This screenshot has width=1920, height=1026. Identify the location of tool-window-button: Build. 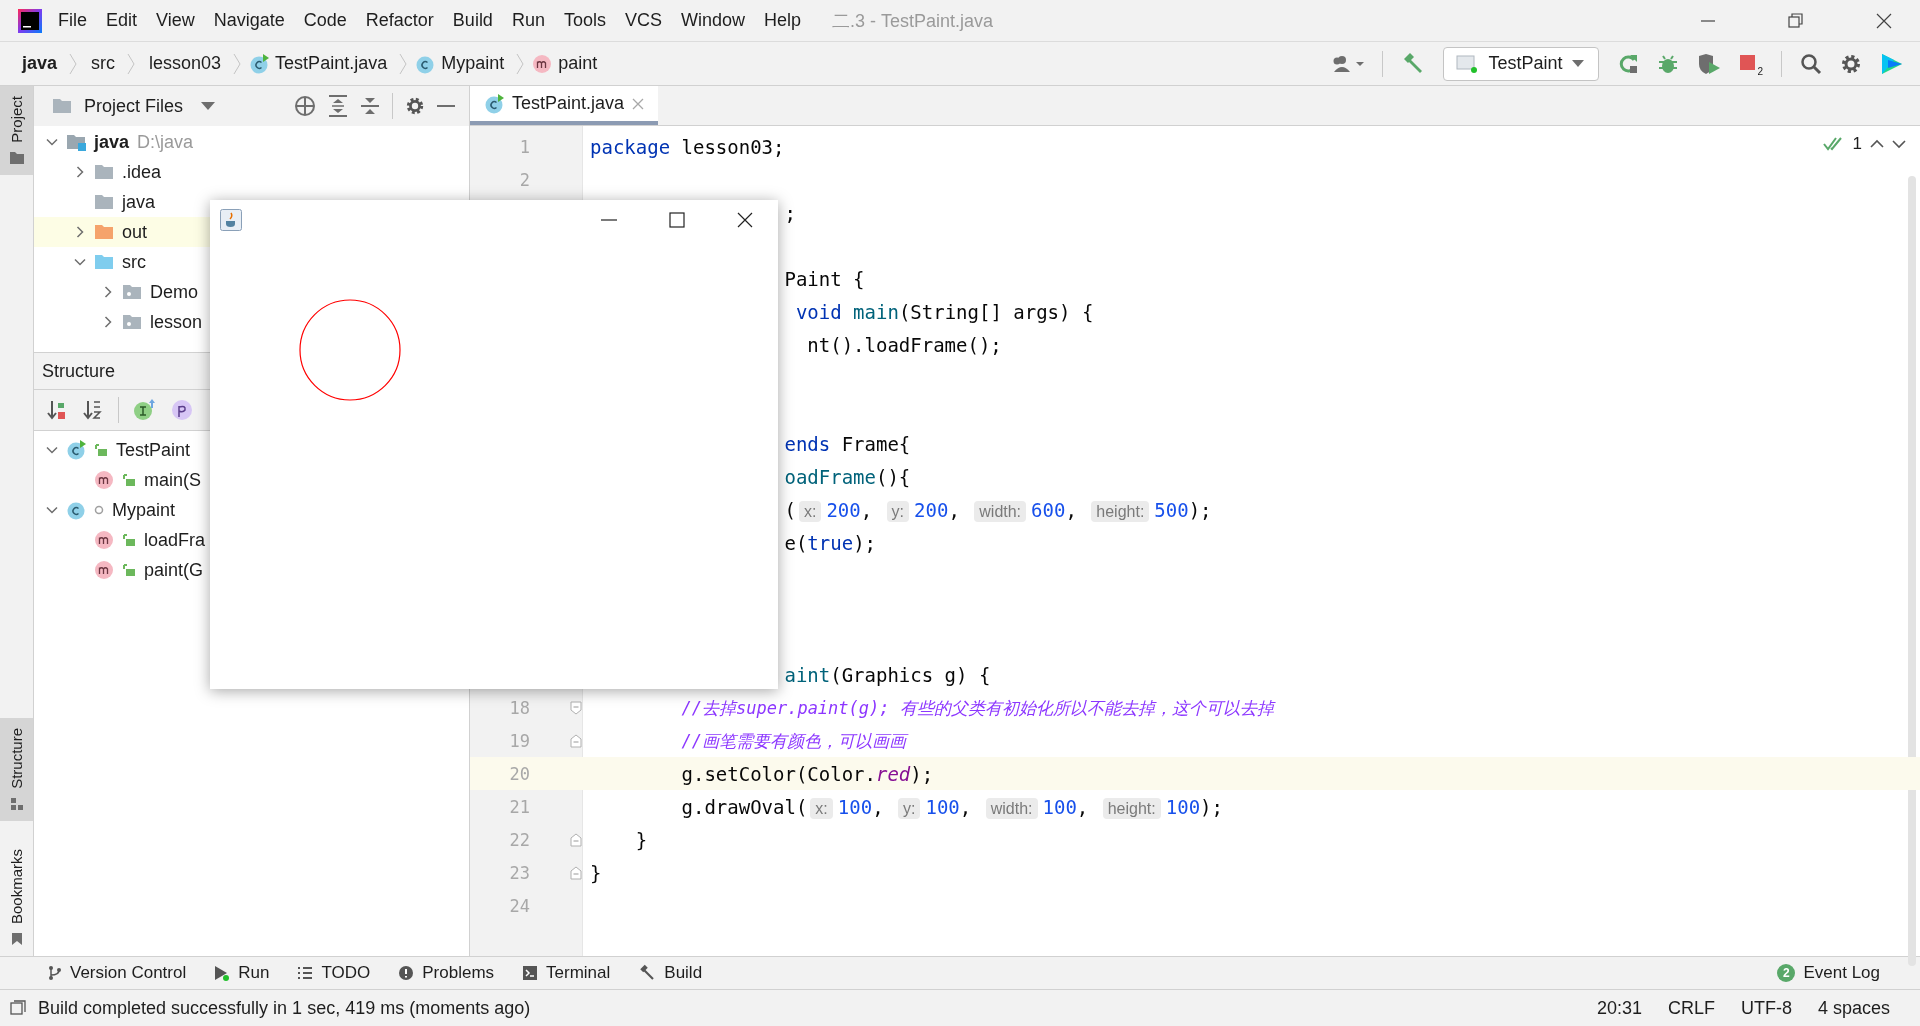
(670, 973).